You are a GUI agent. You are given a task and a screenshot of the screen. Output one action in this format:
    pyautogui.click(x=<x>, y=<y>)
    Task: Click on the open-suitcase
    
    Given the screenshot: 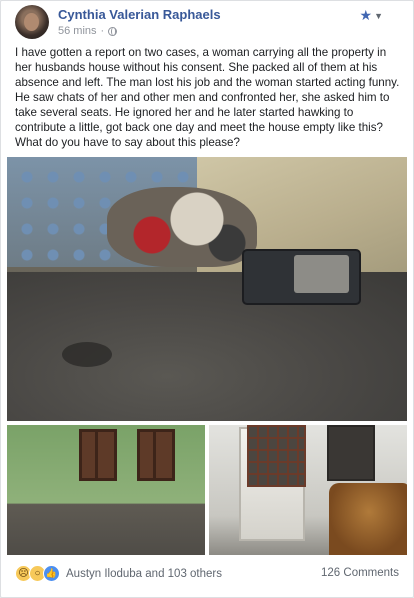 What is the action you would take?
    pyautogui.click(x=301, y=277)
    